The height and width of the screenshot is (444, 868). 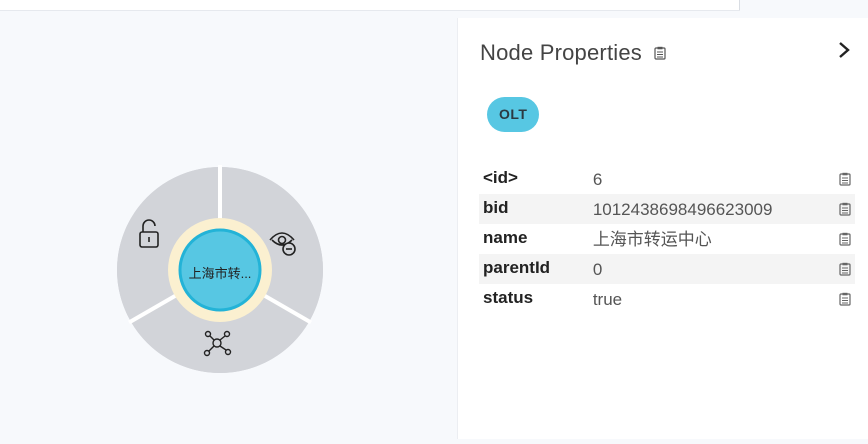 What do you see at coordinates (652, 239) in the screenshot?
I see `property-value: 上海市转运中心` at bounding box center [652, 239].